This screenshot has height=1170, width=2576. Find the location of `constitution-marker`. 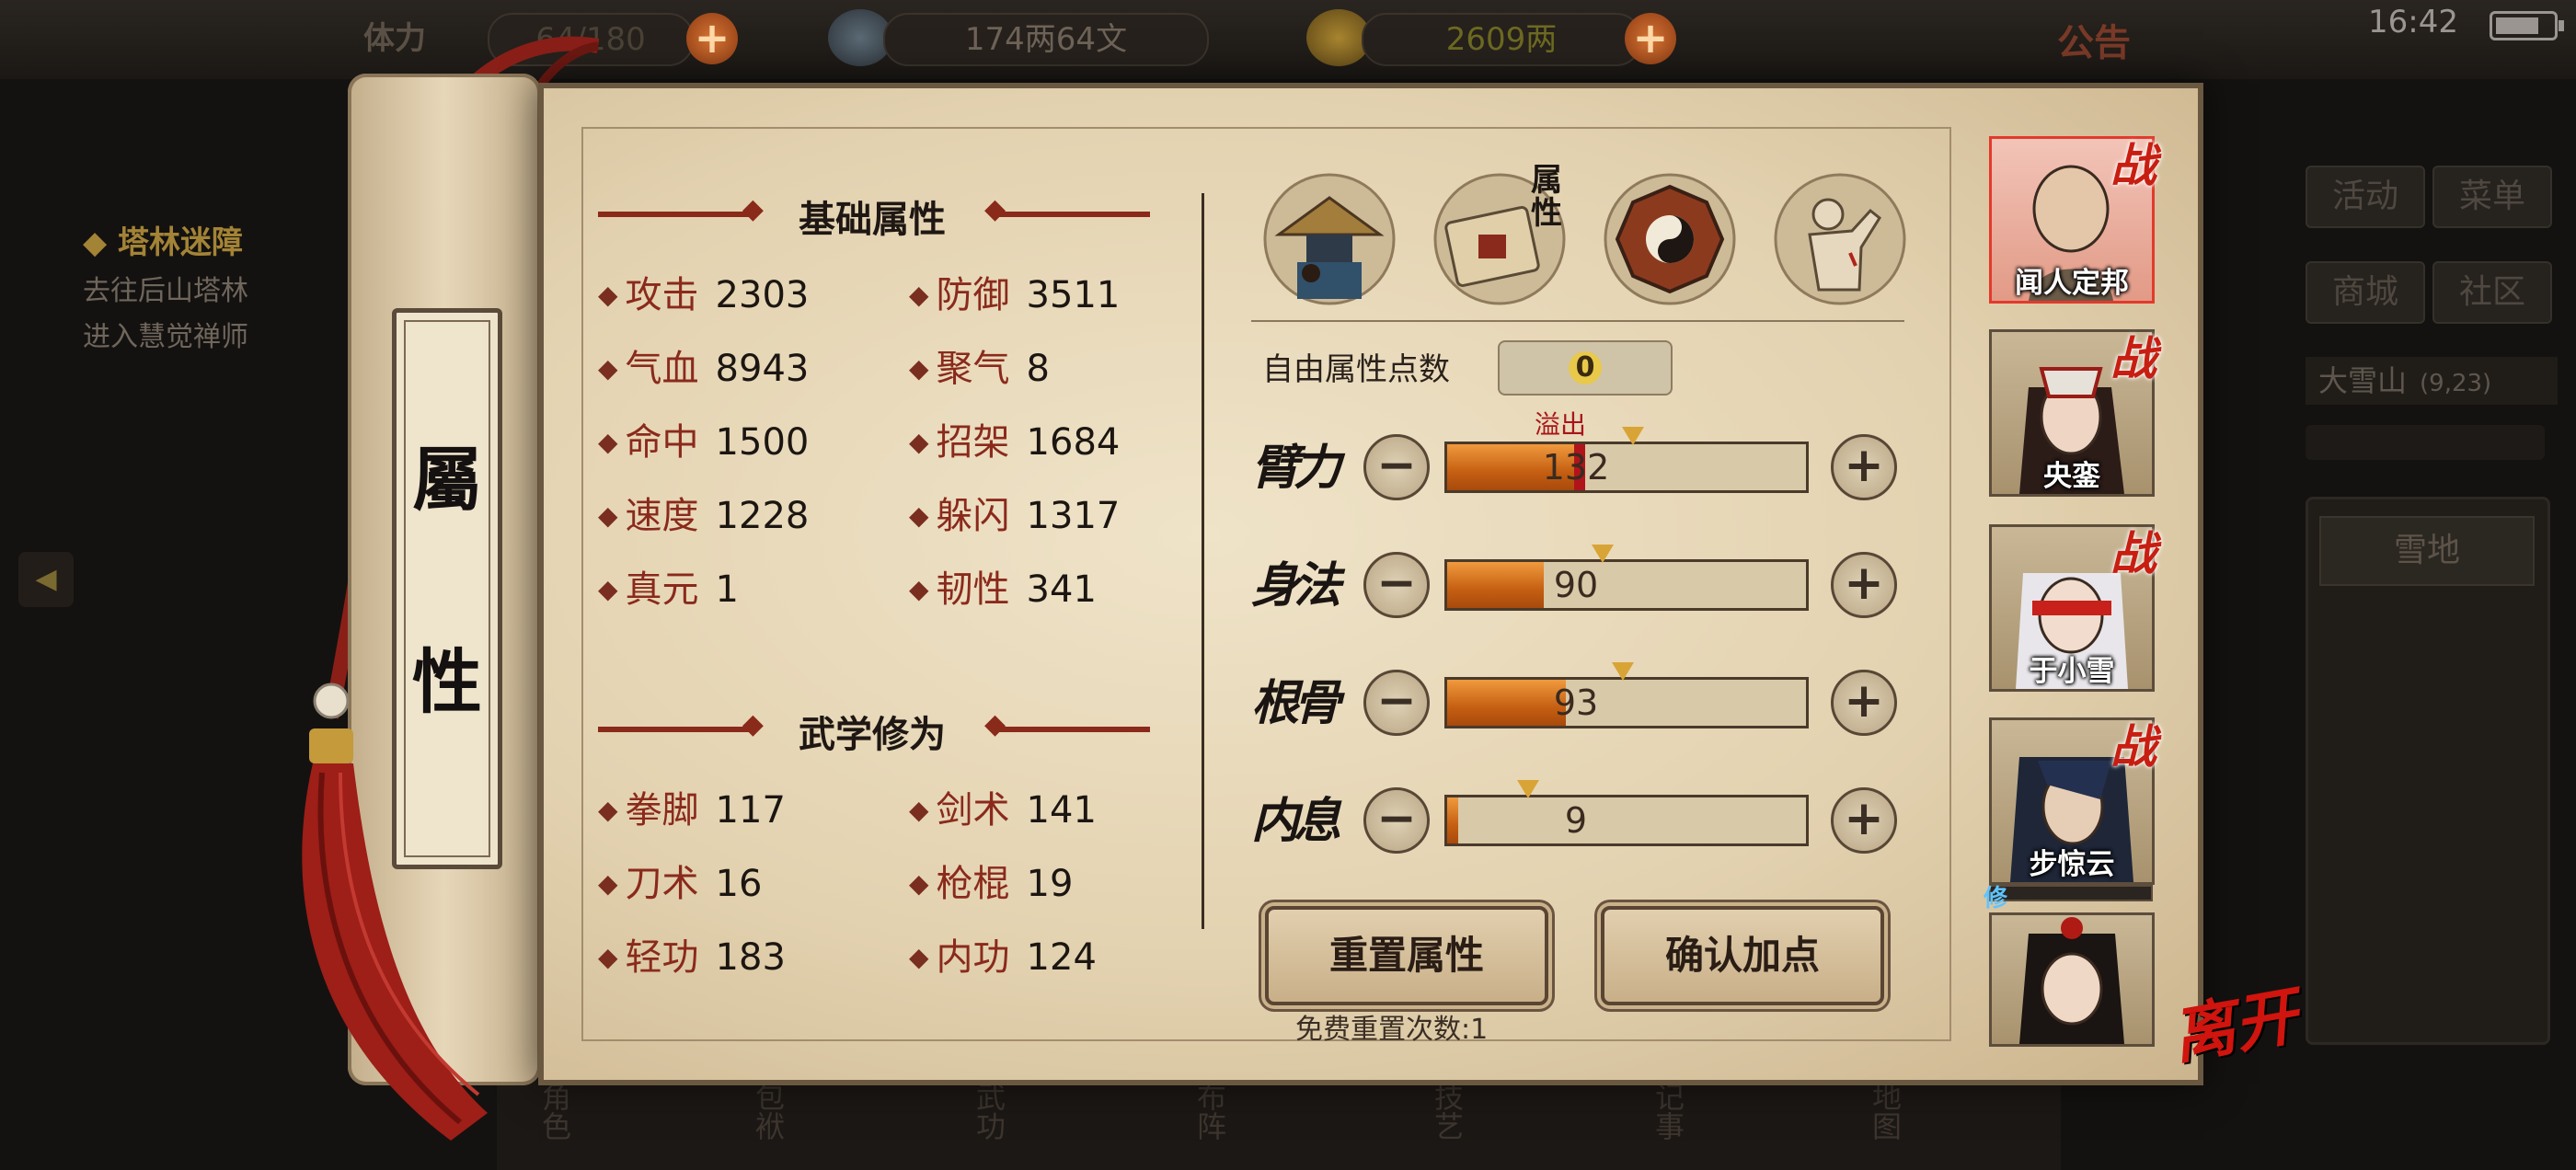

constitution-marker is located at coordinates (1623, 671).